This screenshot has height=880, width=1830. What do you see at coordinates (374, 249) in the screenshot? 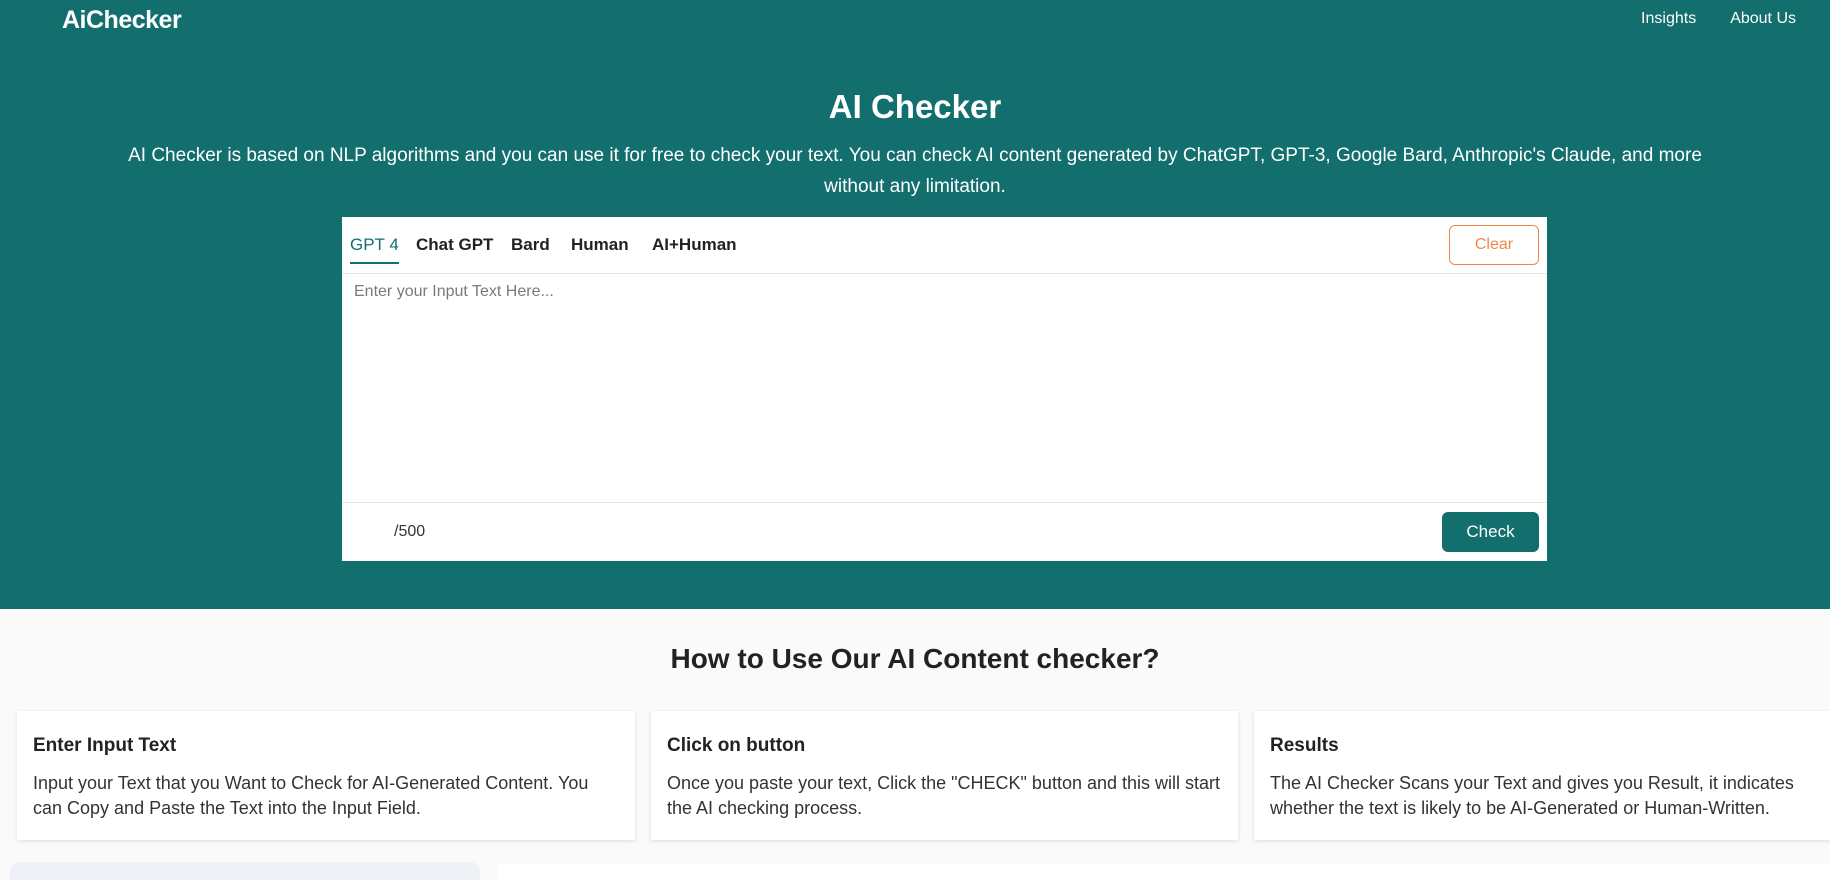
I see `tab-gpt-4: GPT 4` at bounding box center [374, 249].